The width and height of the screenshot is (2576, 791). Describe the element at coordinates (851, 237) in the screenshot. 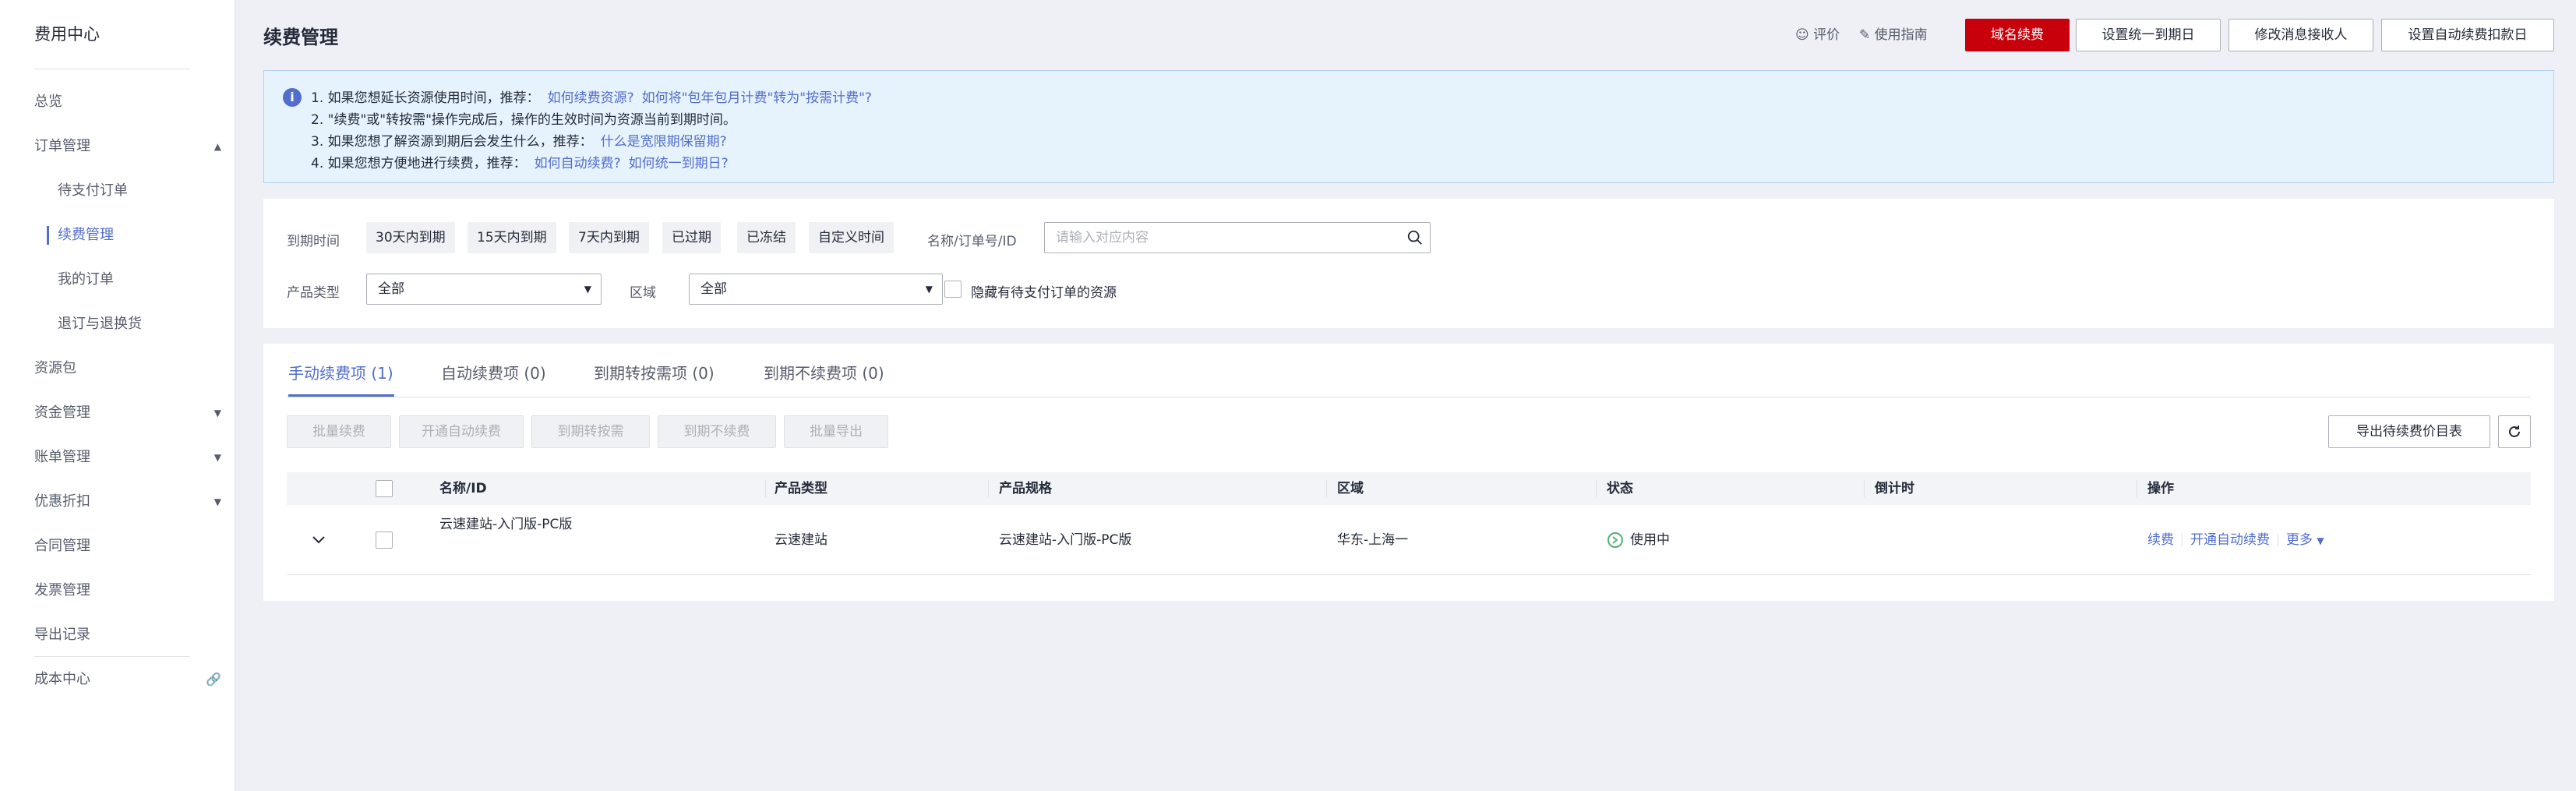

I see `chip-custom-time: 自定义时间` at that location.